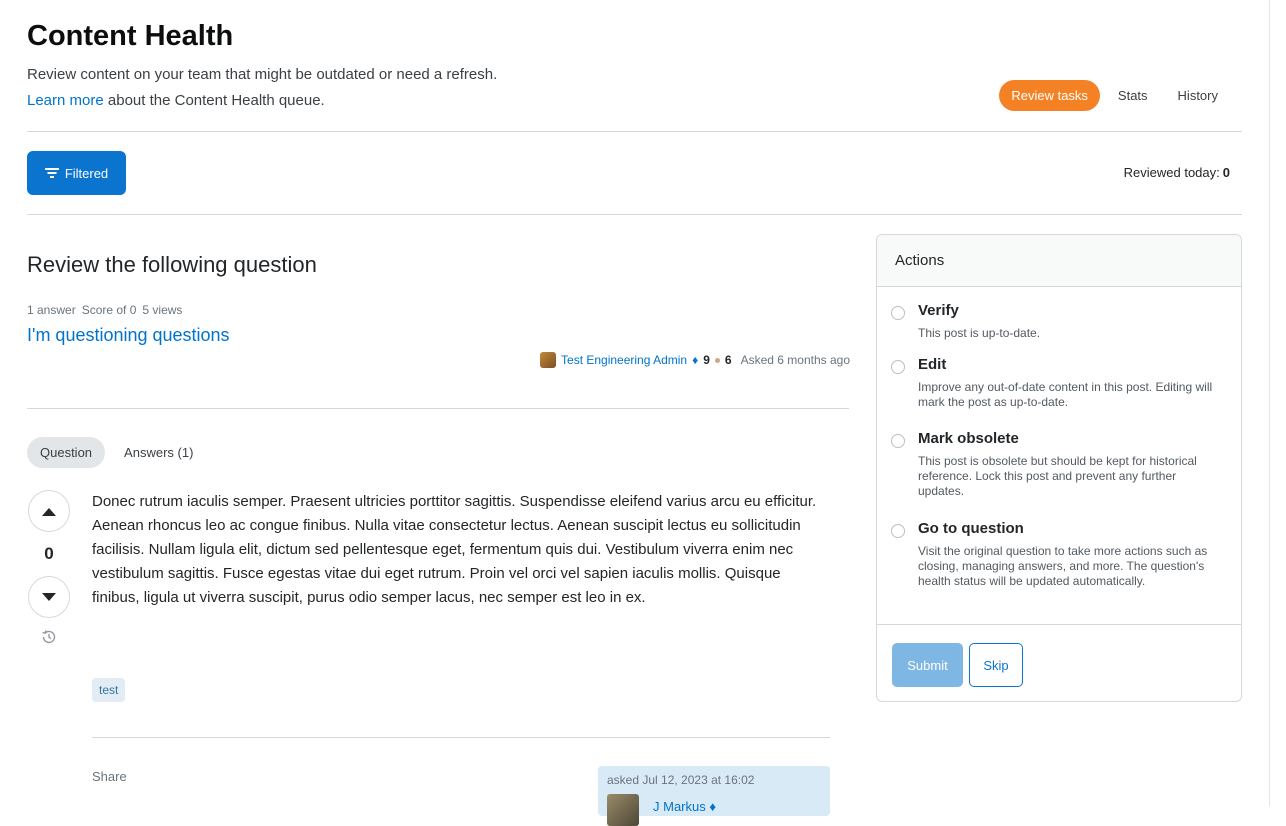 The height and width of the screenshot is (826, 1286). What do you see at coordinates (1049, 95) in the screenshot?
I see `tab-review-tasks: Review tasks` at bounding box center [1049, 95].